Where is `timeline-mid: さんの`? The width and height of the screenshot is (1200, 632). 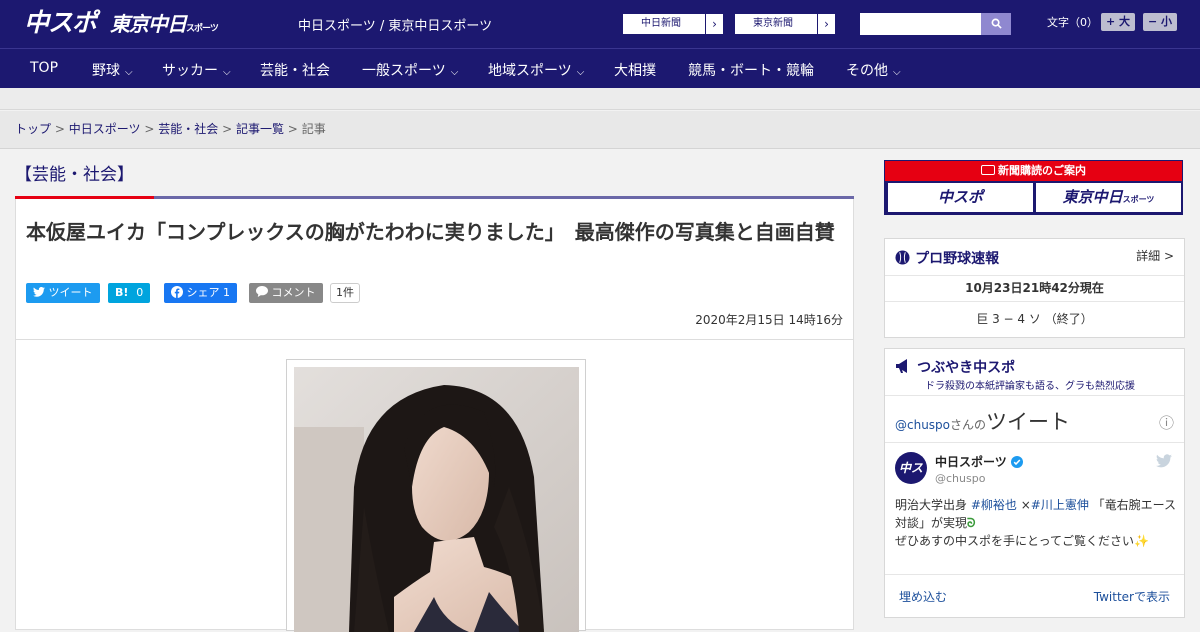 timeline-mid: さんの is located at coordinates (968, 425).